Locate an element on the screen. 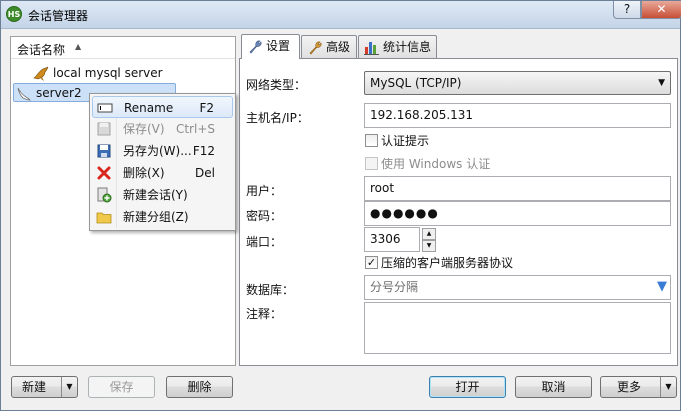 The image size is (681, 411). port-input: 3306 is located at coordinates (392, 239).